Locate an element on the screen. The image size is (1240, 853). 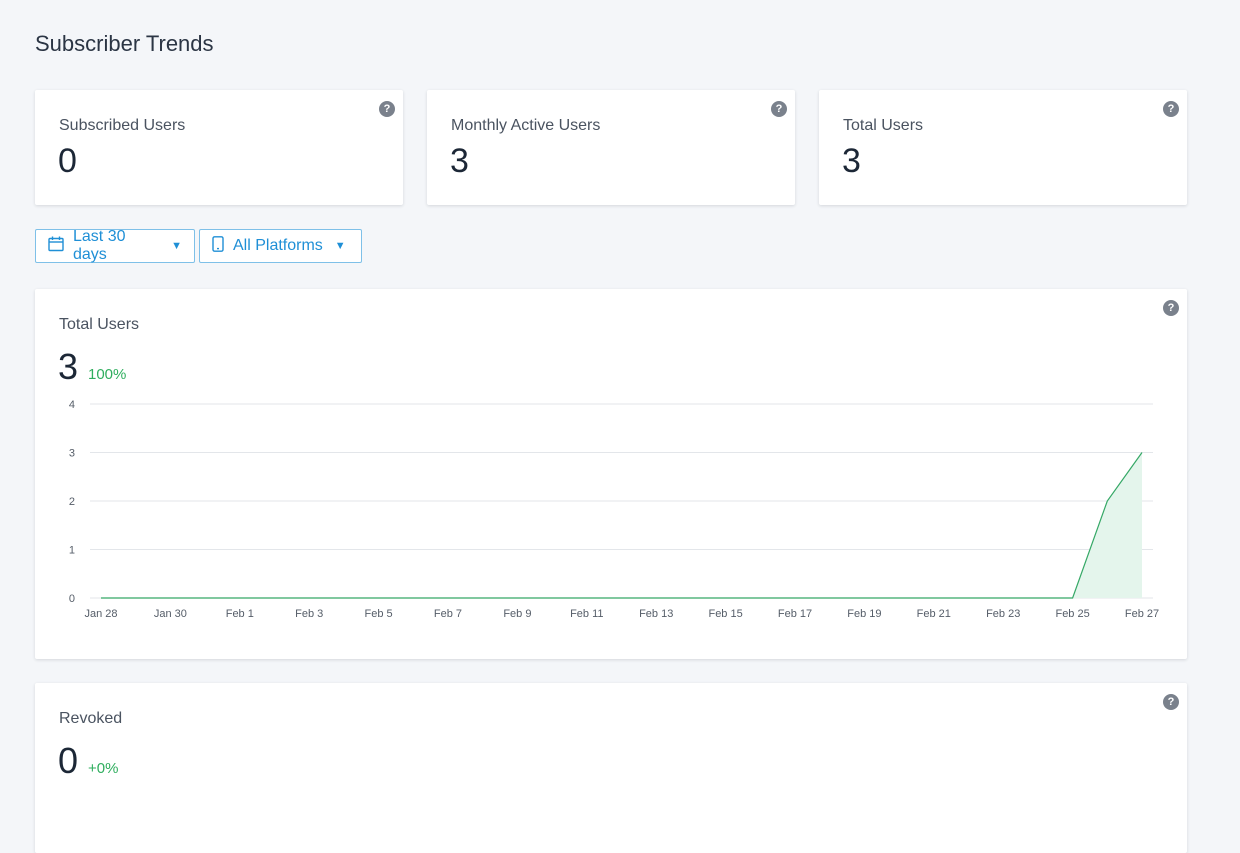
x-tick-label: Feb 3 is located at coordinates (309, 614).